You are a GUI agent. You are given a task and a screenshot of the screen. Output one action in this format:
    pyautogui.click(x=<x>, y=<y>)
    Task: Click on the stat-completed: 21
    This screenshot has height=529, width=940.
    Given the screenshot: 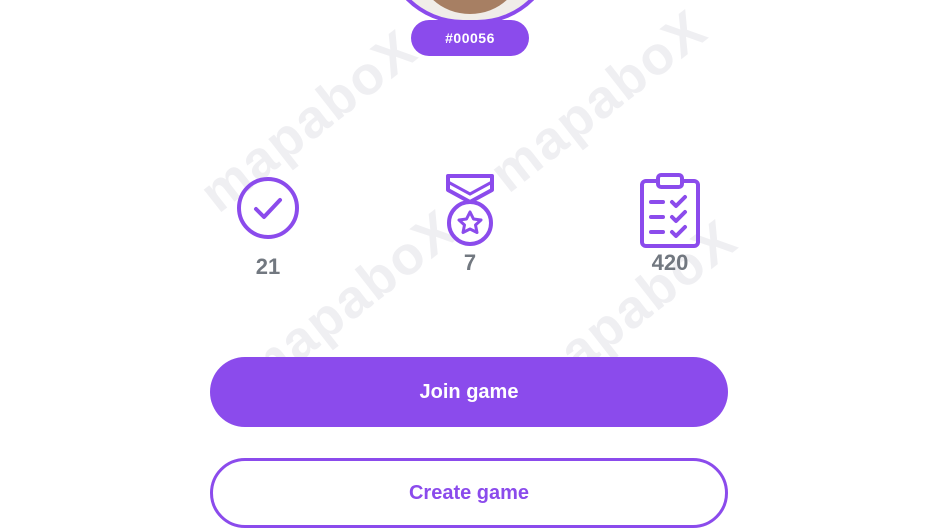 What is the action you would take?
    pyautogui.click(x=268, y=228)
    